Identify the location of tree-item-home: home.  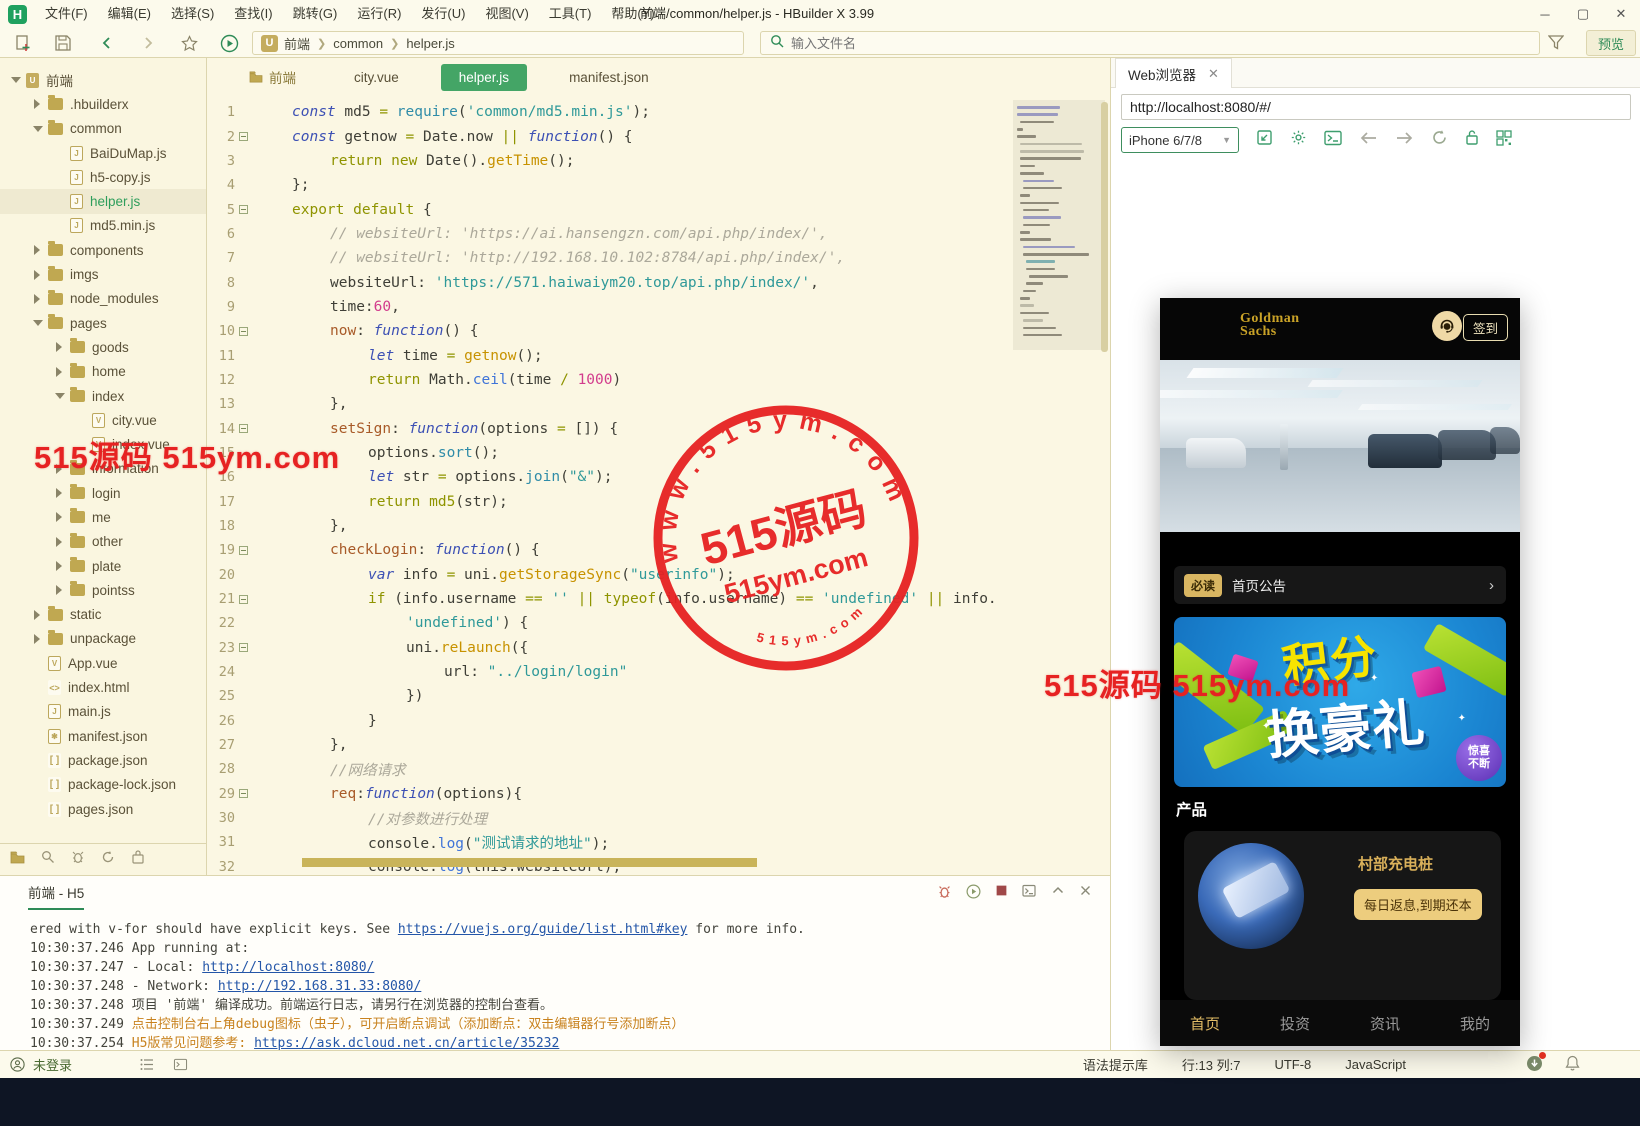
(103, 372).